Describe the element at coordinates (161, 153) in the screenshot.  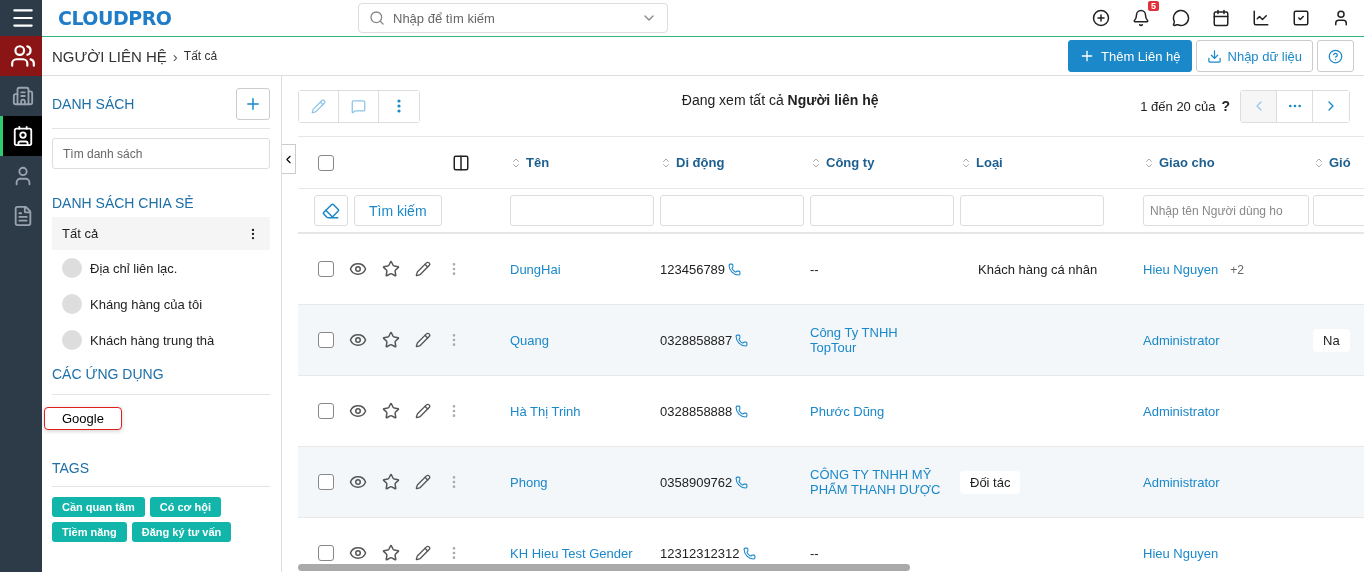
I see `list-search-field: Tìm danh sách` at that location.